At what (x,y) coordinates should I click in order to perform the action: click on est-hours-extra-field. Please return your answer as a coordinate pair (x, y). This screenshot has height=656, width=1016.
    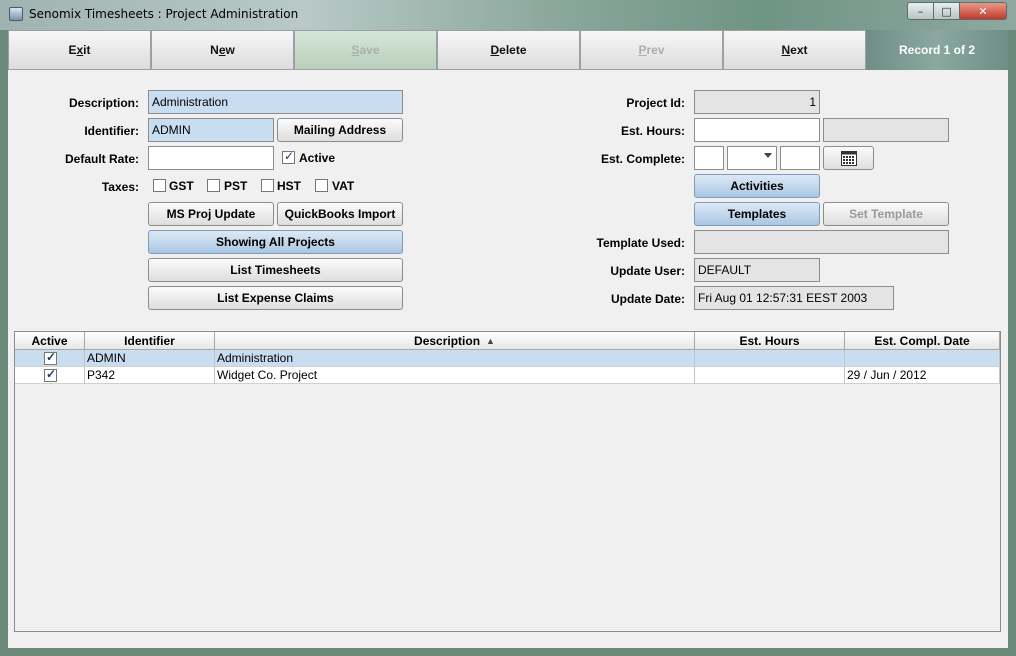
    Looking at the image, I should click on (886, 130).